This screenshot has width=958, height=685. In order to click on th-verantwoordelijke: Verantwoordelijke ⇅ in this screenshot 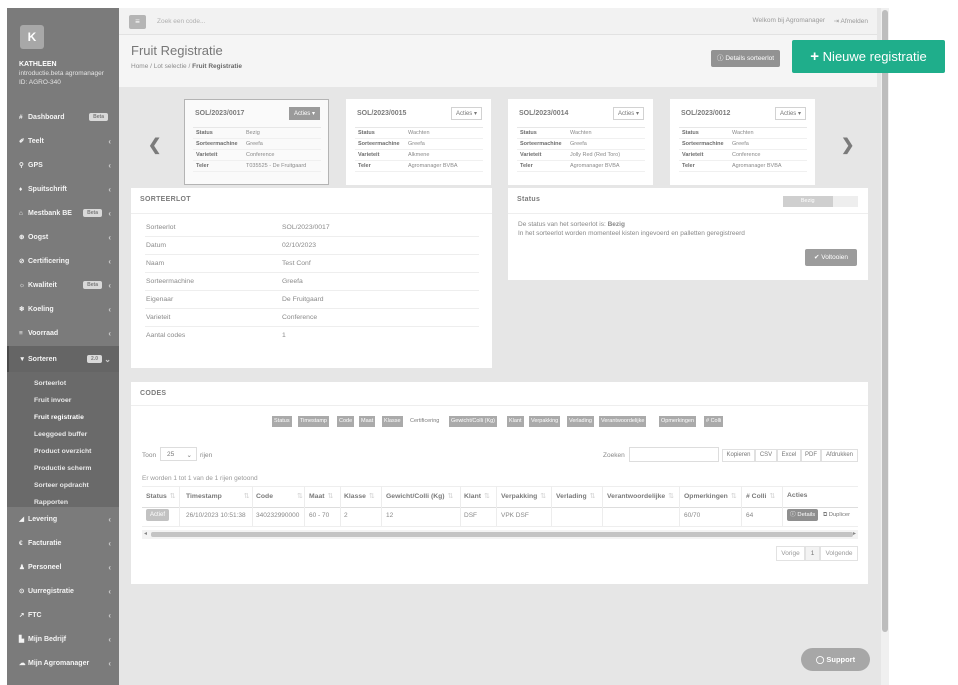, I will do `click(640, 496)`.